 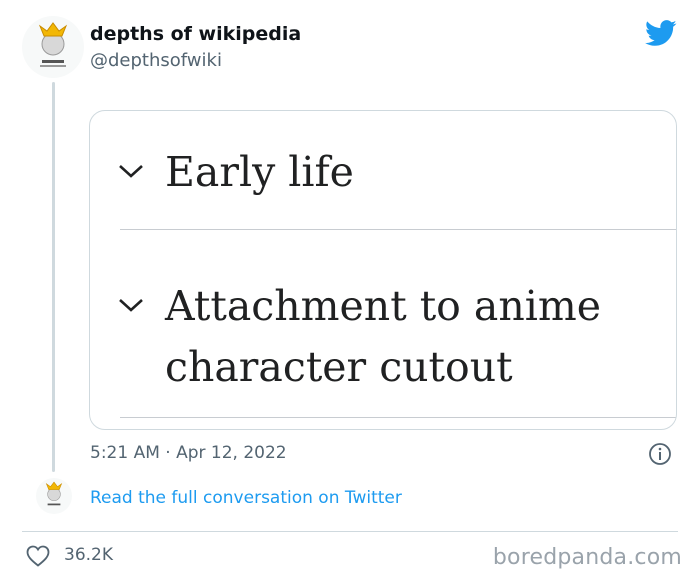 I want to click on avatar-small, so click(x=54, y=496).